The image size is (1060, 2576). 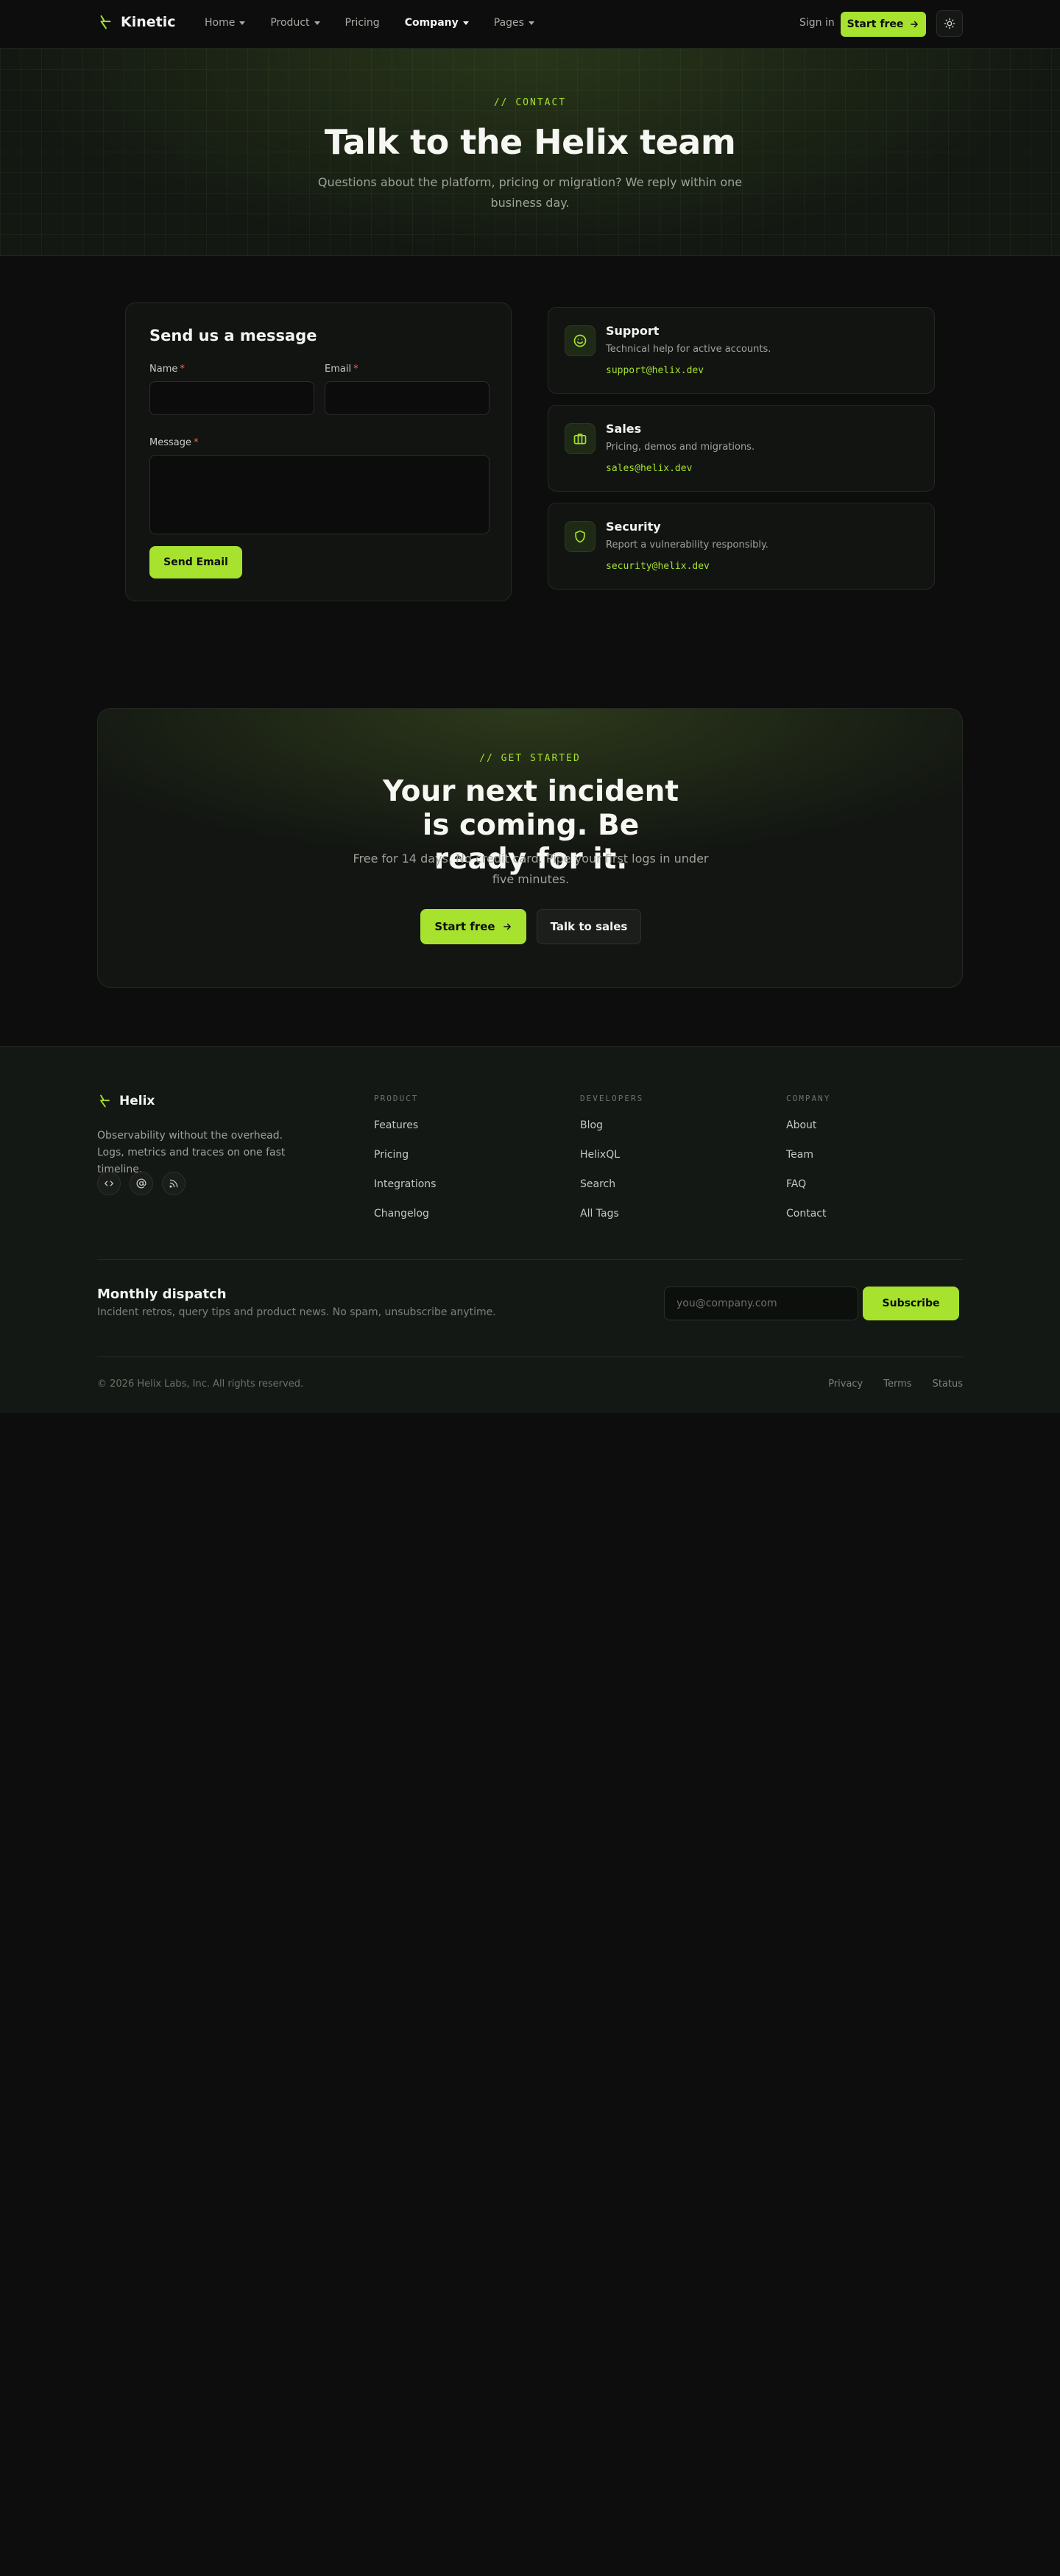 What do you see at coordinates (362, 23) in the screenshot?
I see `nav-link-pricing: Pricing` at bounding box center [362, 23].